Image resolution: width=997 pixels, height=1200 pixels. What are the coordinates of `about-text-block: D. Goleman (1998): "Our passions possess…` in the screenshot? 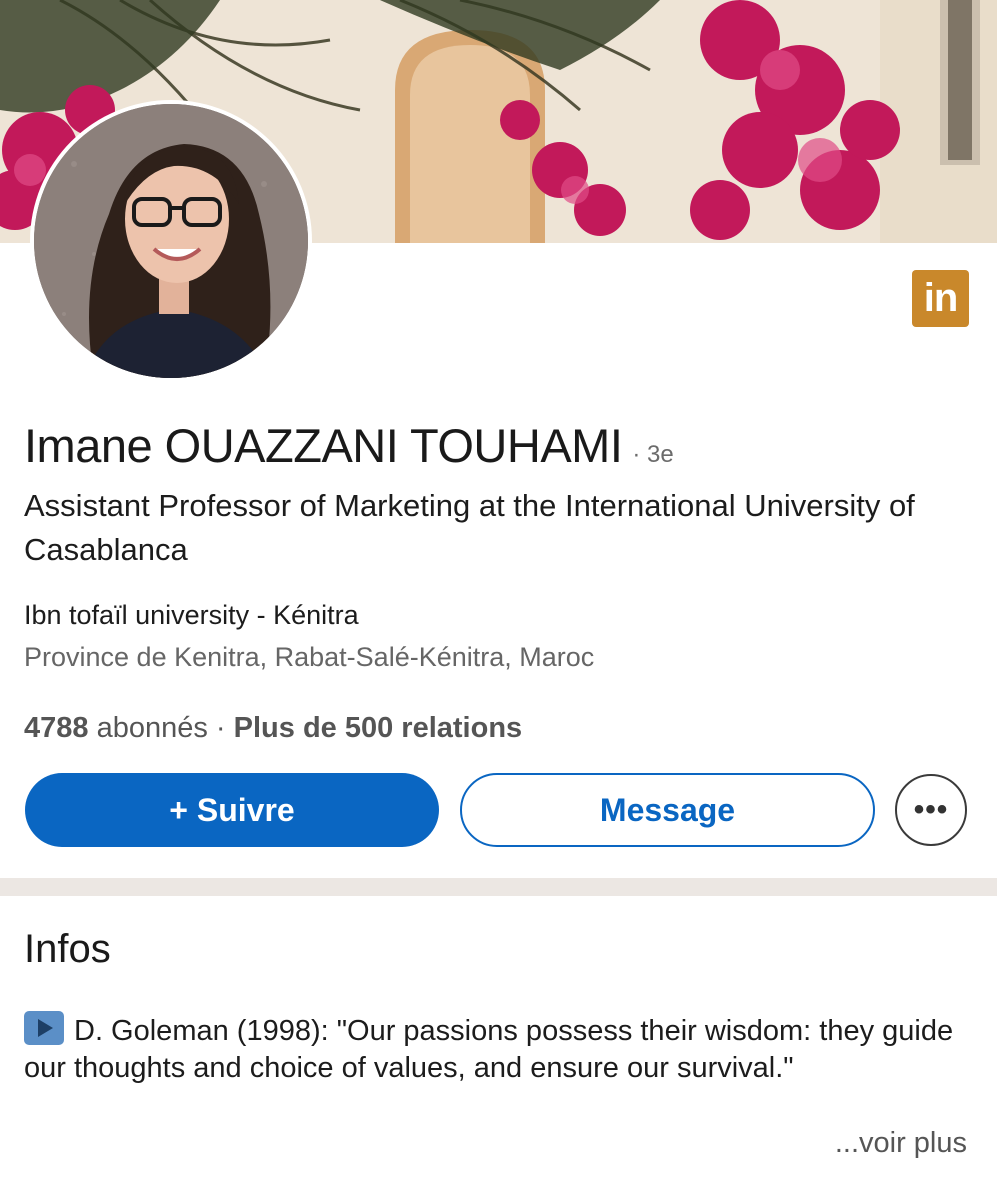 It's located at (494, 1049).